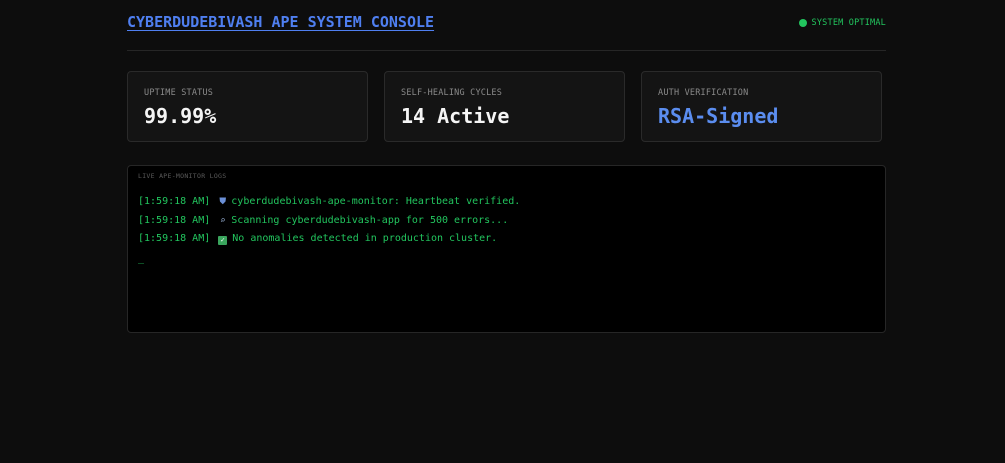 This screenshot has width=1005, height=463. Describe the element at coordinates (223, 202) in the screenshot. I see `shield-icon: ⛊` at that location.